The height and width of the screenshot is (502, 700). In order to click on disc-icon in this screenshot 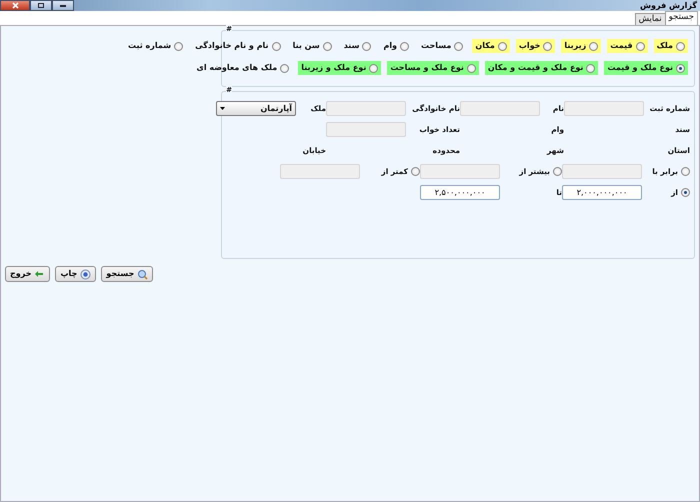, I will do `click(86, 274)`.